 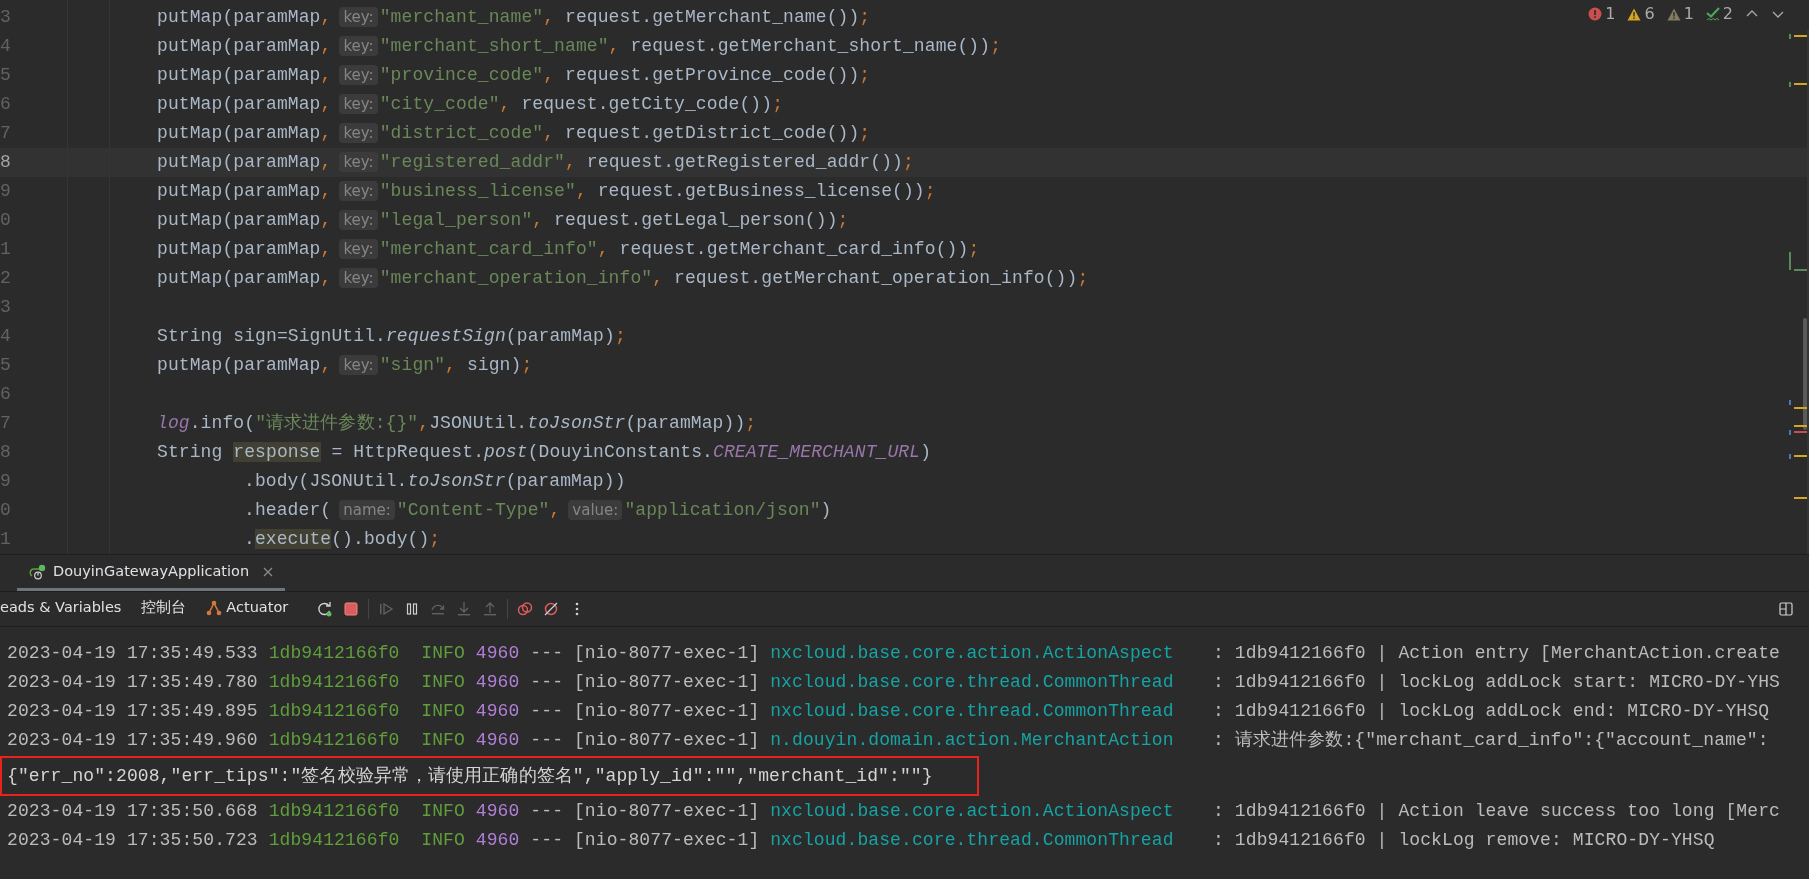 What do you see at coordinates (391, 336) in the screenshot?
I see `code-line: String sign=SignUtil.requestSign(paramMap);` at bounding box center [391, 336].